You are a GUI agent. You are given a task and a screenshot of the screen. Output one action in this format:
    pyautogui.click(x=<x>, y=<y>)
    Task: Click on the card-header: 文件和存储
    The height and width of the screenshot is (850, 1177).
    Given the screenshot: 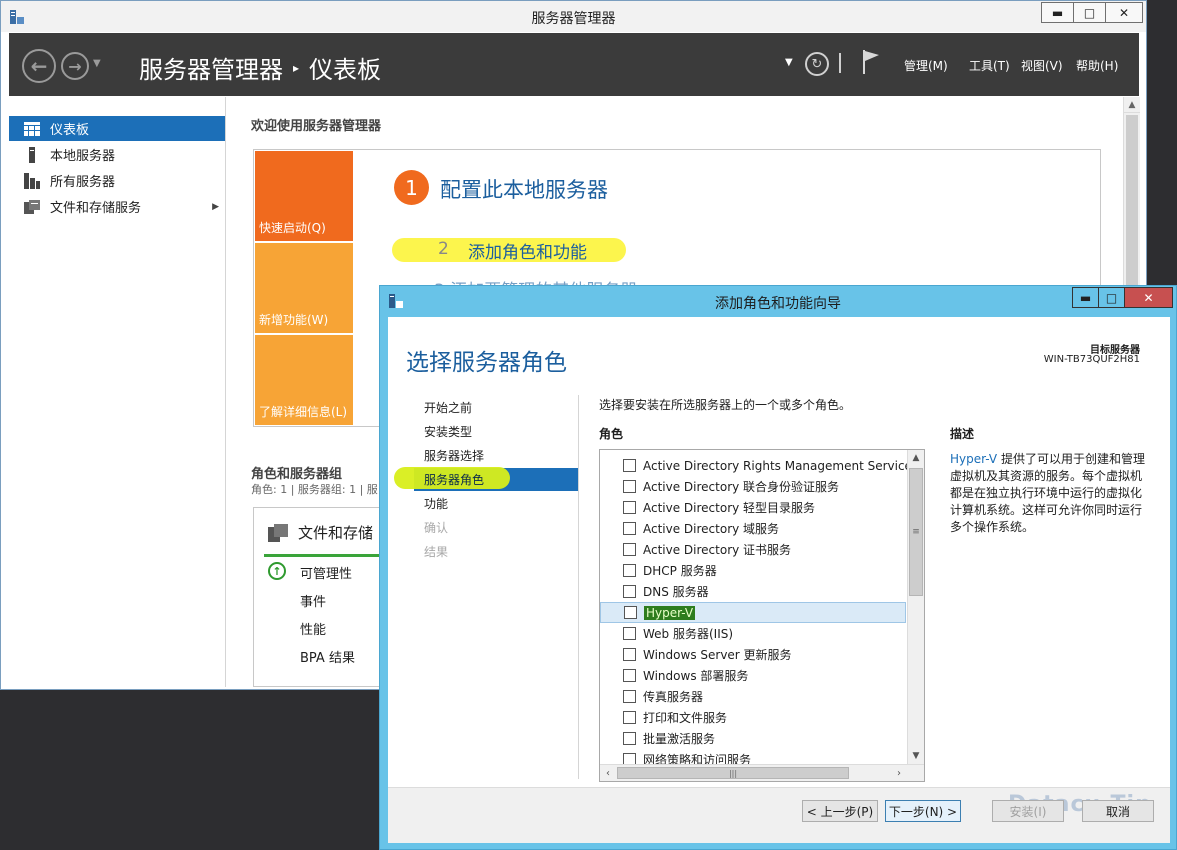 What is the action you would take?
    pyautogui.click(x=320, y=532)
    